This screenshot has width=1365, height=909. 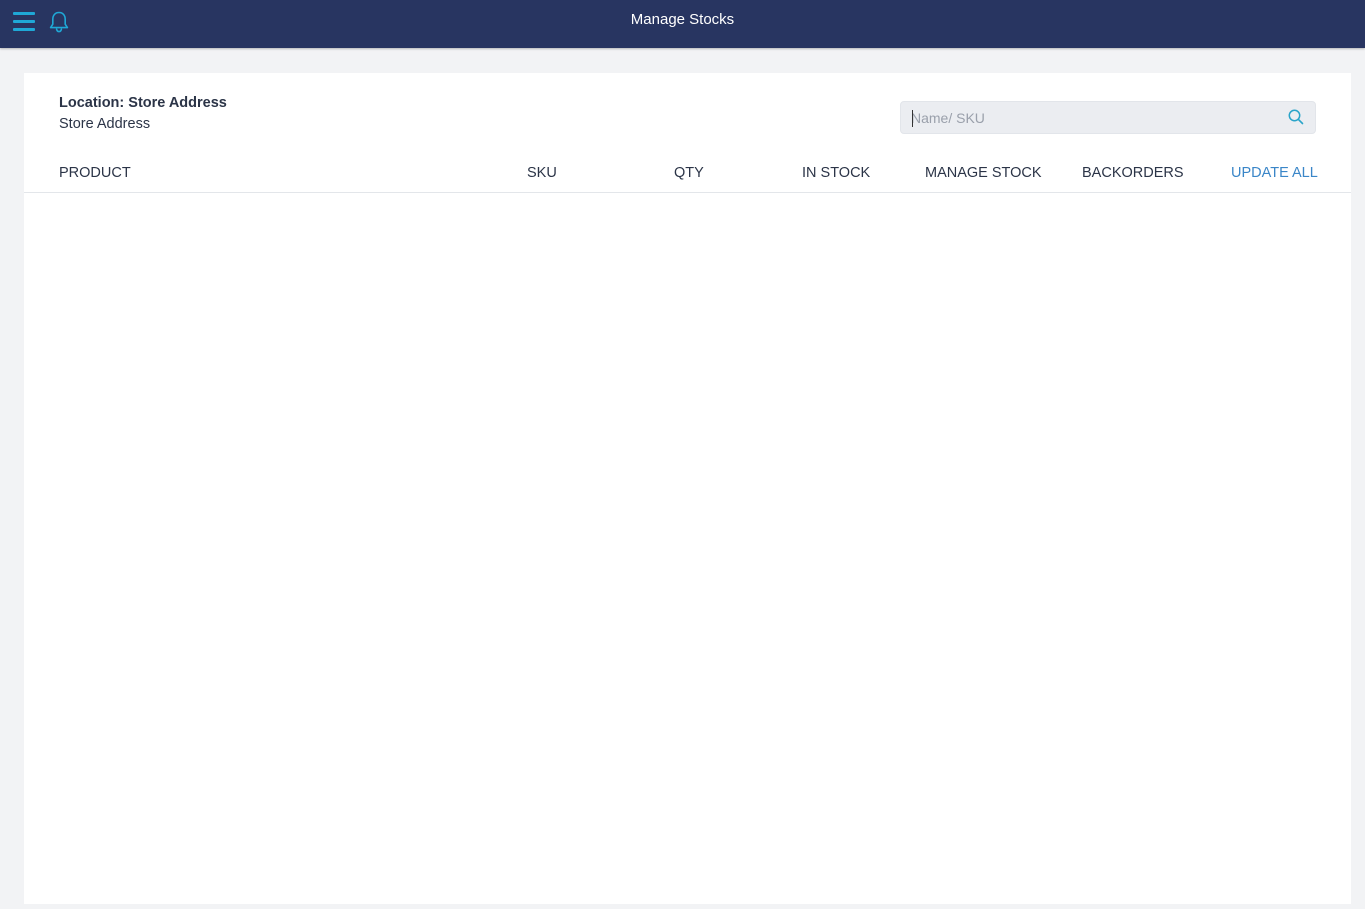 What do you see at coordinates (542, 173) in the screenshot?
I see `column-header-sku: SKU` at bounding box center [542, 173].